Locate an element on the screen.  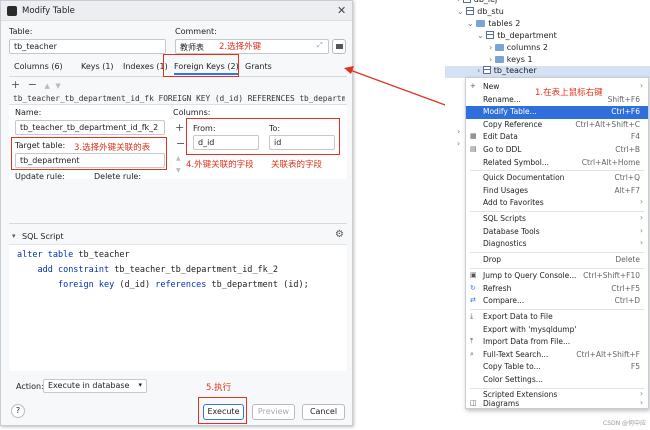
tab-indexes: Indexes (1) is located at coordinates (145, 66).